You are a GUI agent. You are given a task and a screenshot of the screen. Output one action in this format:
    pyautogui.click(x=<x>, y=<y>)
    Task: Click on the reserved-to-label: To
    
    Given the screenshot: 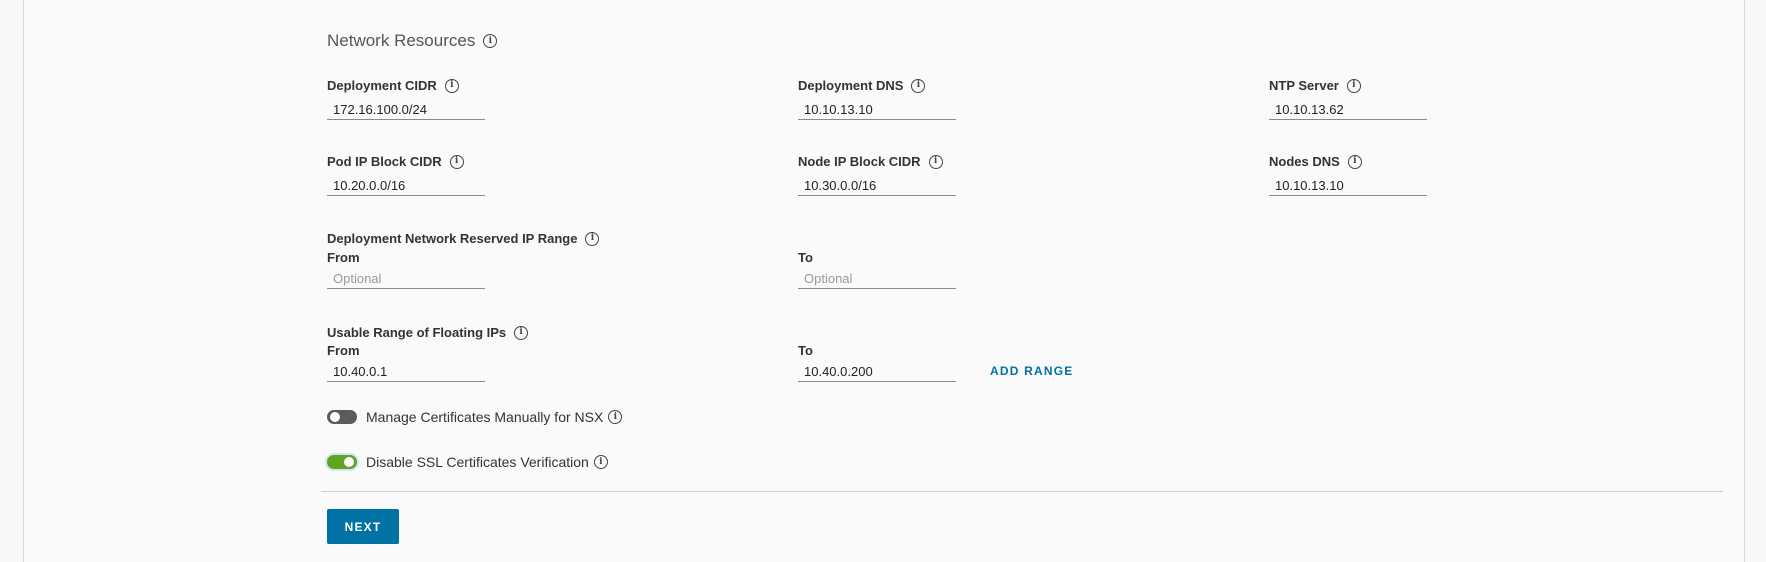 What is the action you would take?
    pyautogui.click(x=805, y=257)
    